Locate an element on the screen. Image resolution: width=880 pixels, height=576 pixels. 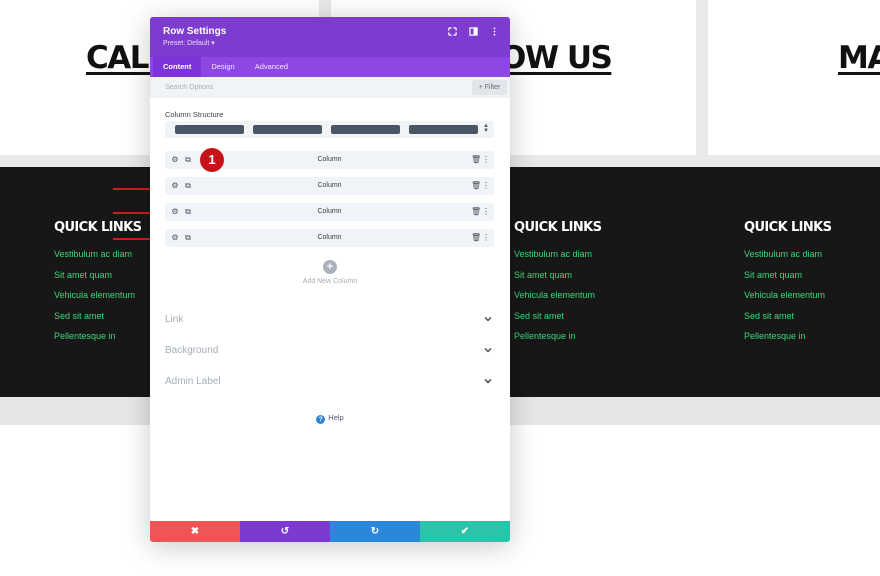
toggle-label: Background is located at coordinates (192, 350).